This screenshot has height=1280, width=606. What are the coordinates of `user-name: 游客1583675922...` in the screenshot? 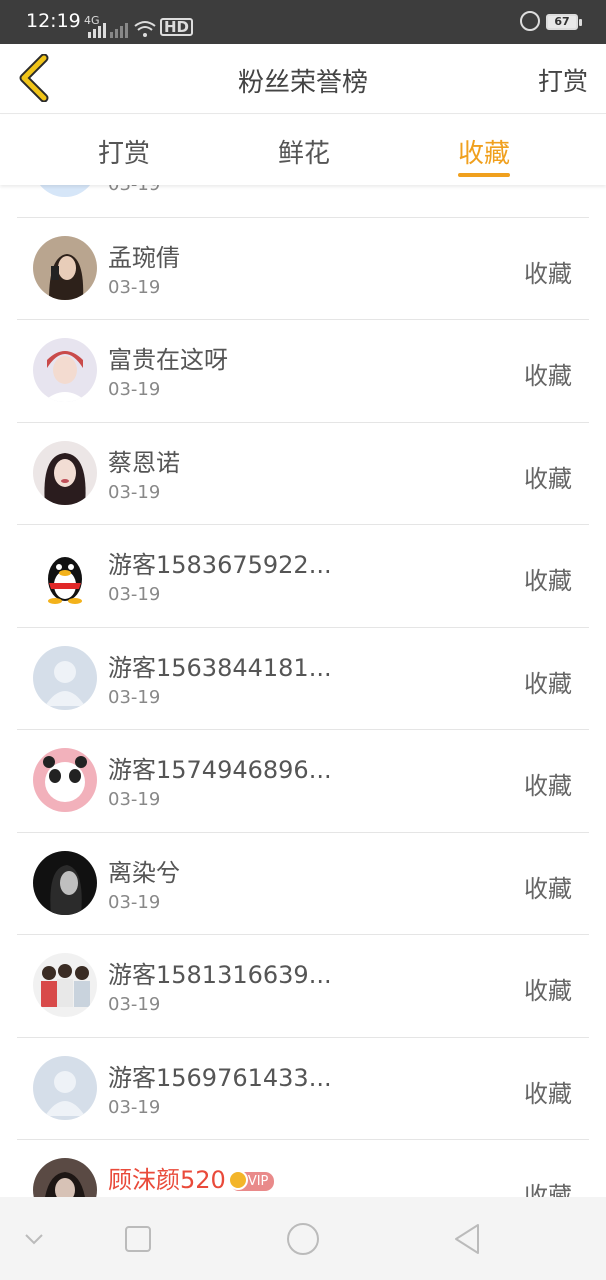 It's located at (220, 565).